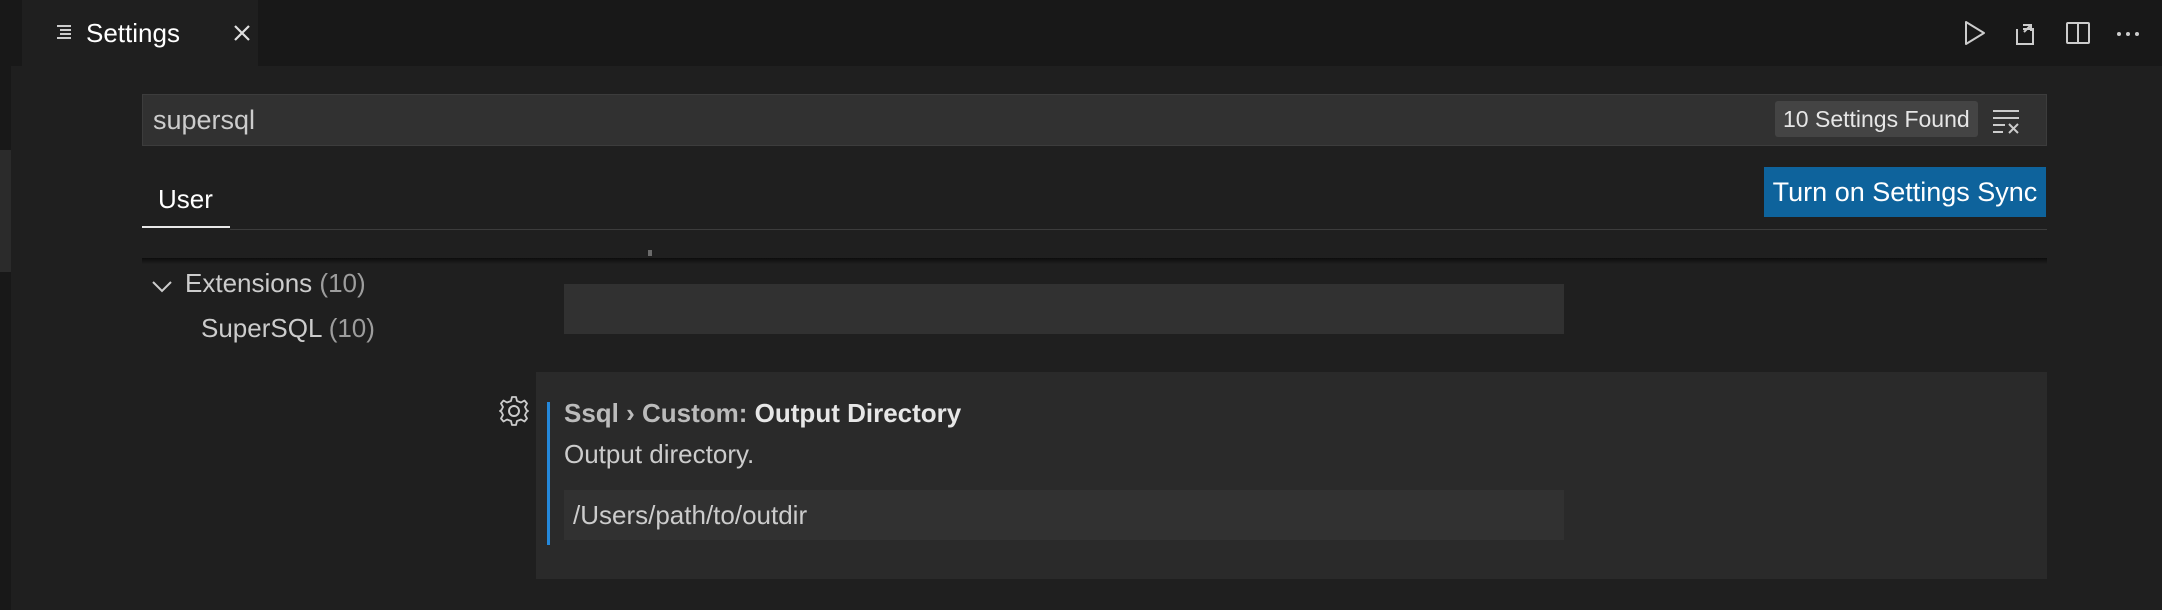  I want to click on focus-indicator, so click(548, 473).